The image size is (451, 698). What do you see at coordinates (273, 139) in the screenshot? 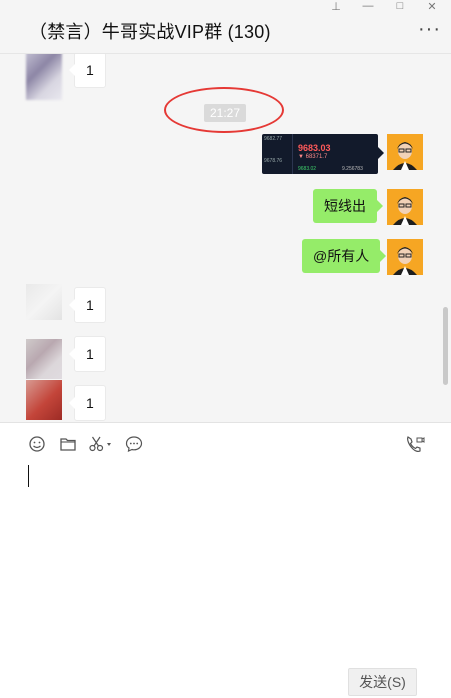
I see `image-text: 9682.77` at bounding box center [273, 139].